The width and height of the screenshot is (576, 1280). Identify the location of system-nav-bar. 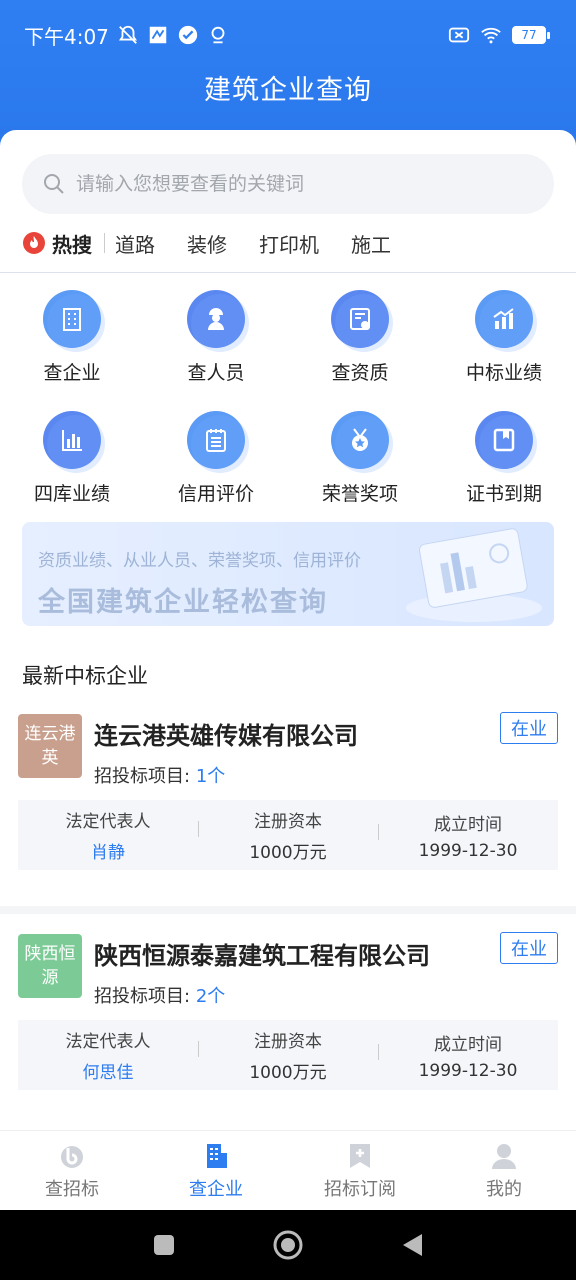
(288, 1245).